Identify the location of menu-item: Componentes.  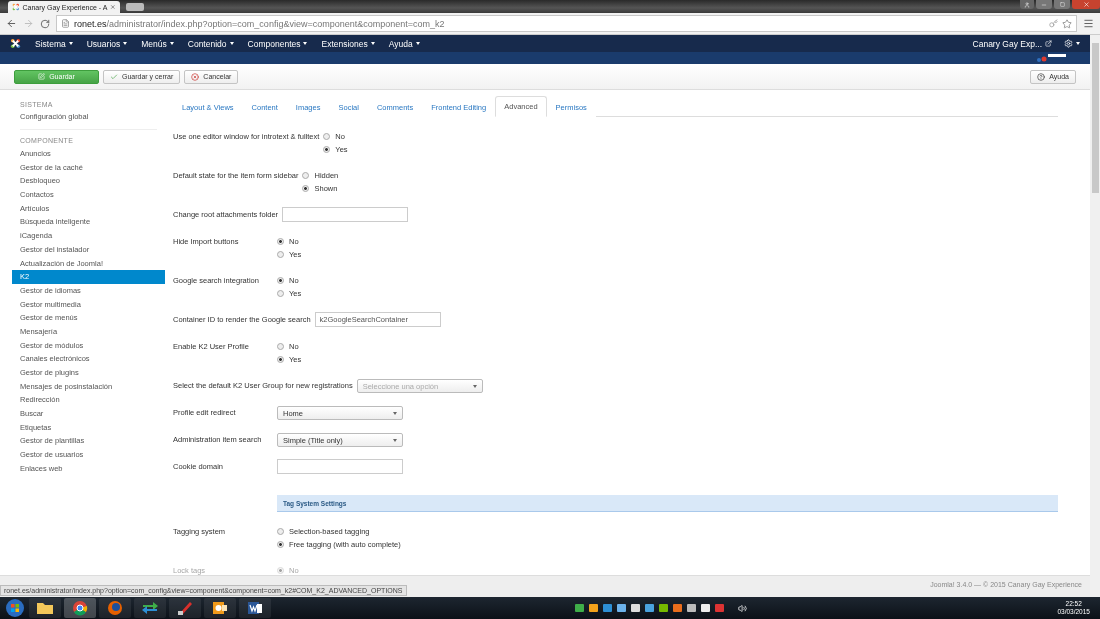
(277, 43).